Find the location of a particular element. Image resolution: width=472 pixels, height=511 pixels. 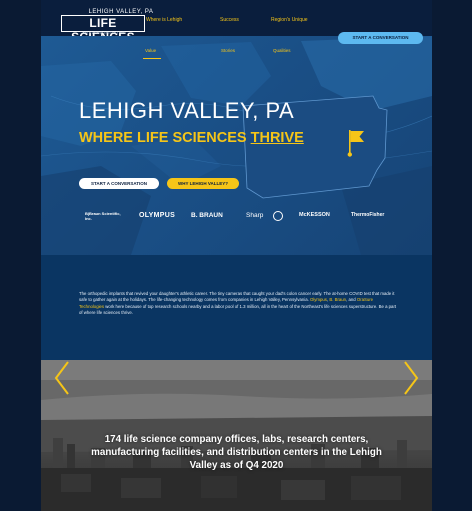

link-olympus: Olympus is located at coordinates (318, 299).